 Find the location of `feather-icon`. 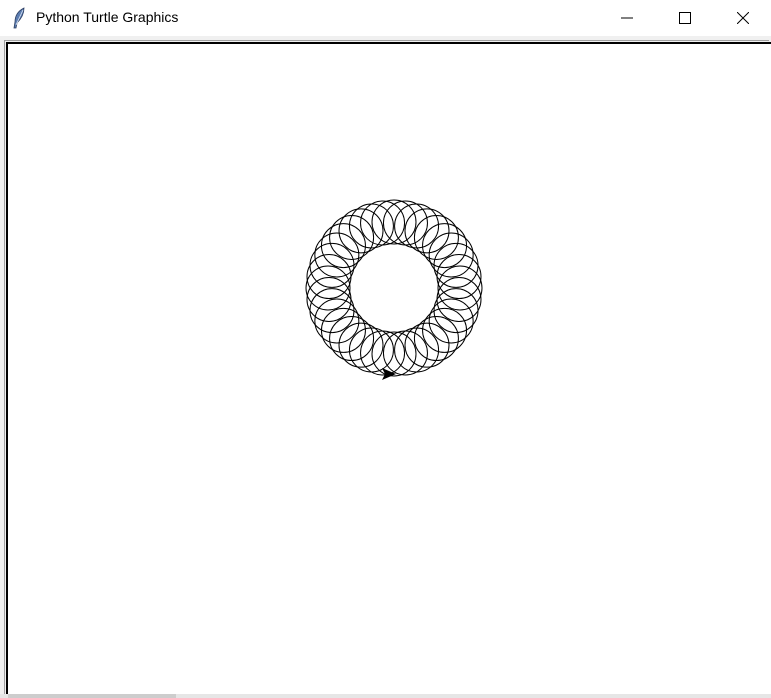

feather-icon is located at coordinates (19, 18).